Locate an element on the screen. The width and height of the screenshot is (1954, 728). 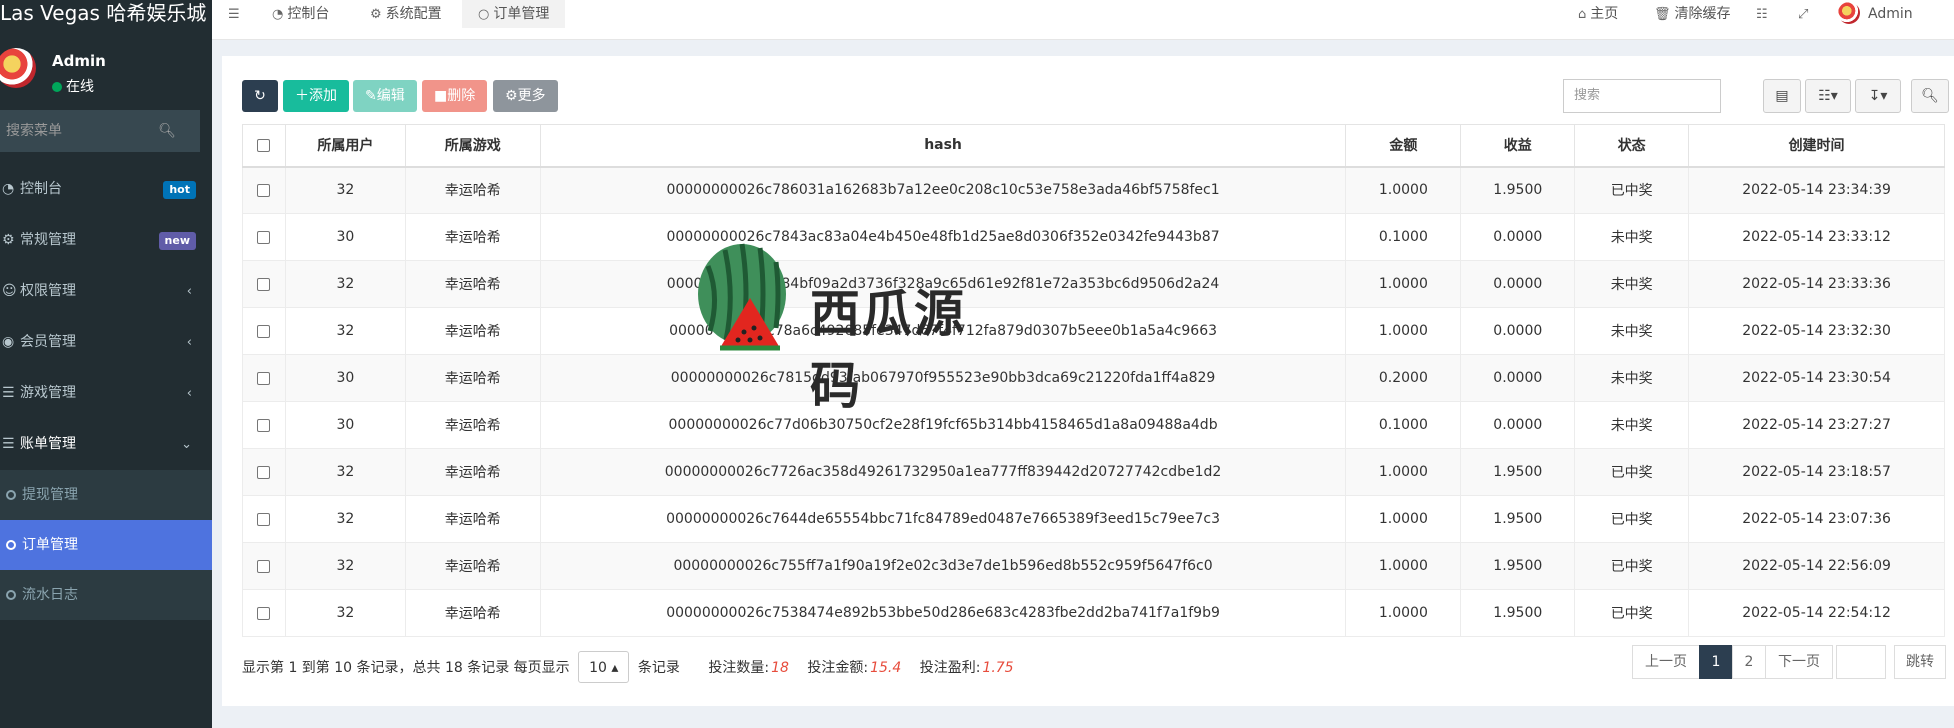
sidebar-item-dashboard: ◔ 控制台 hot is located at coordinates (106, 189).